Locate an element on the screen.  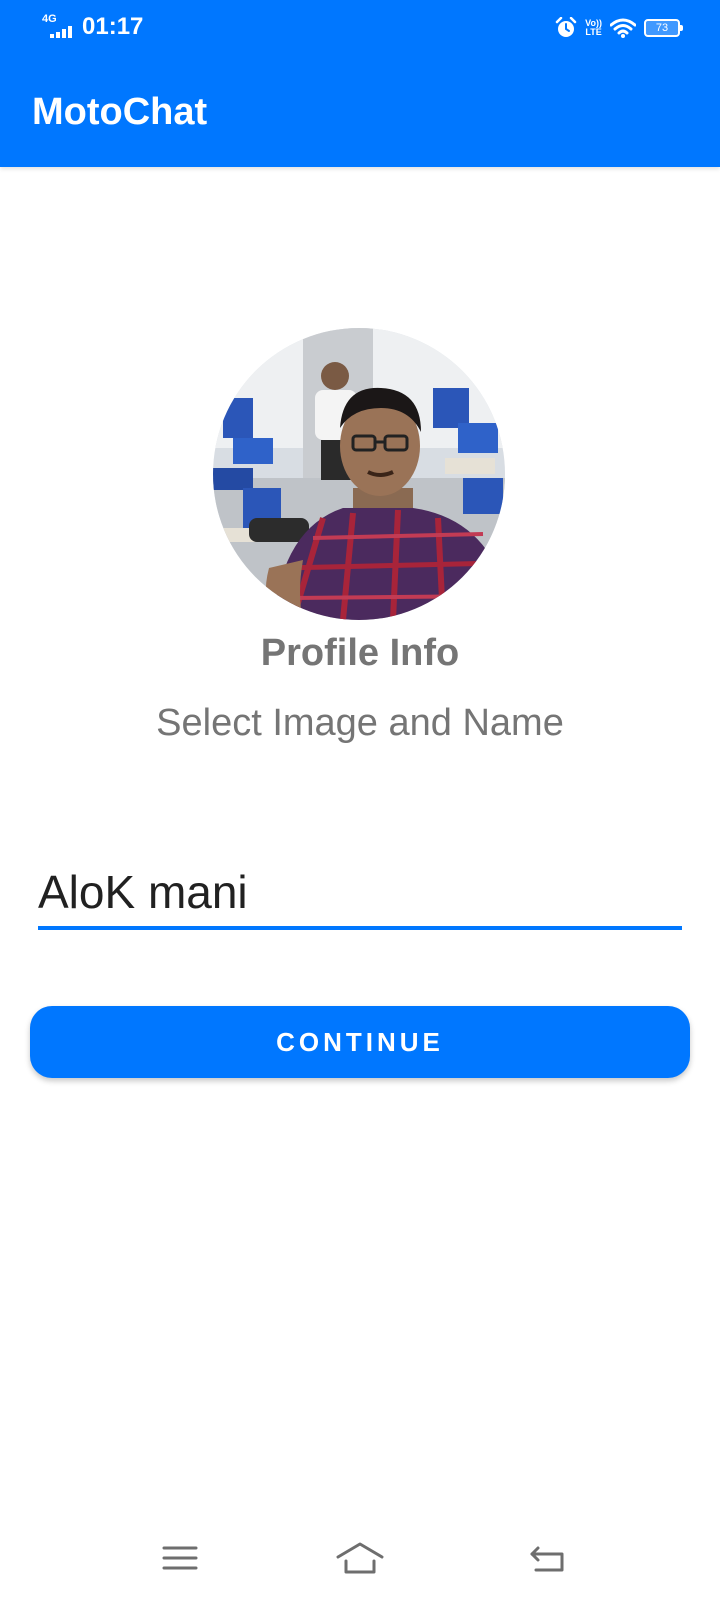
profile-avatar is located at coordinates (359, 474).